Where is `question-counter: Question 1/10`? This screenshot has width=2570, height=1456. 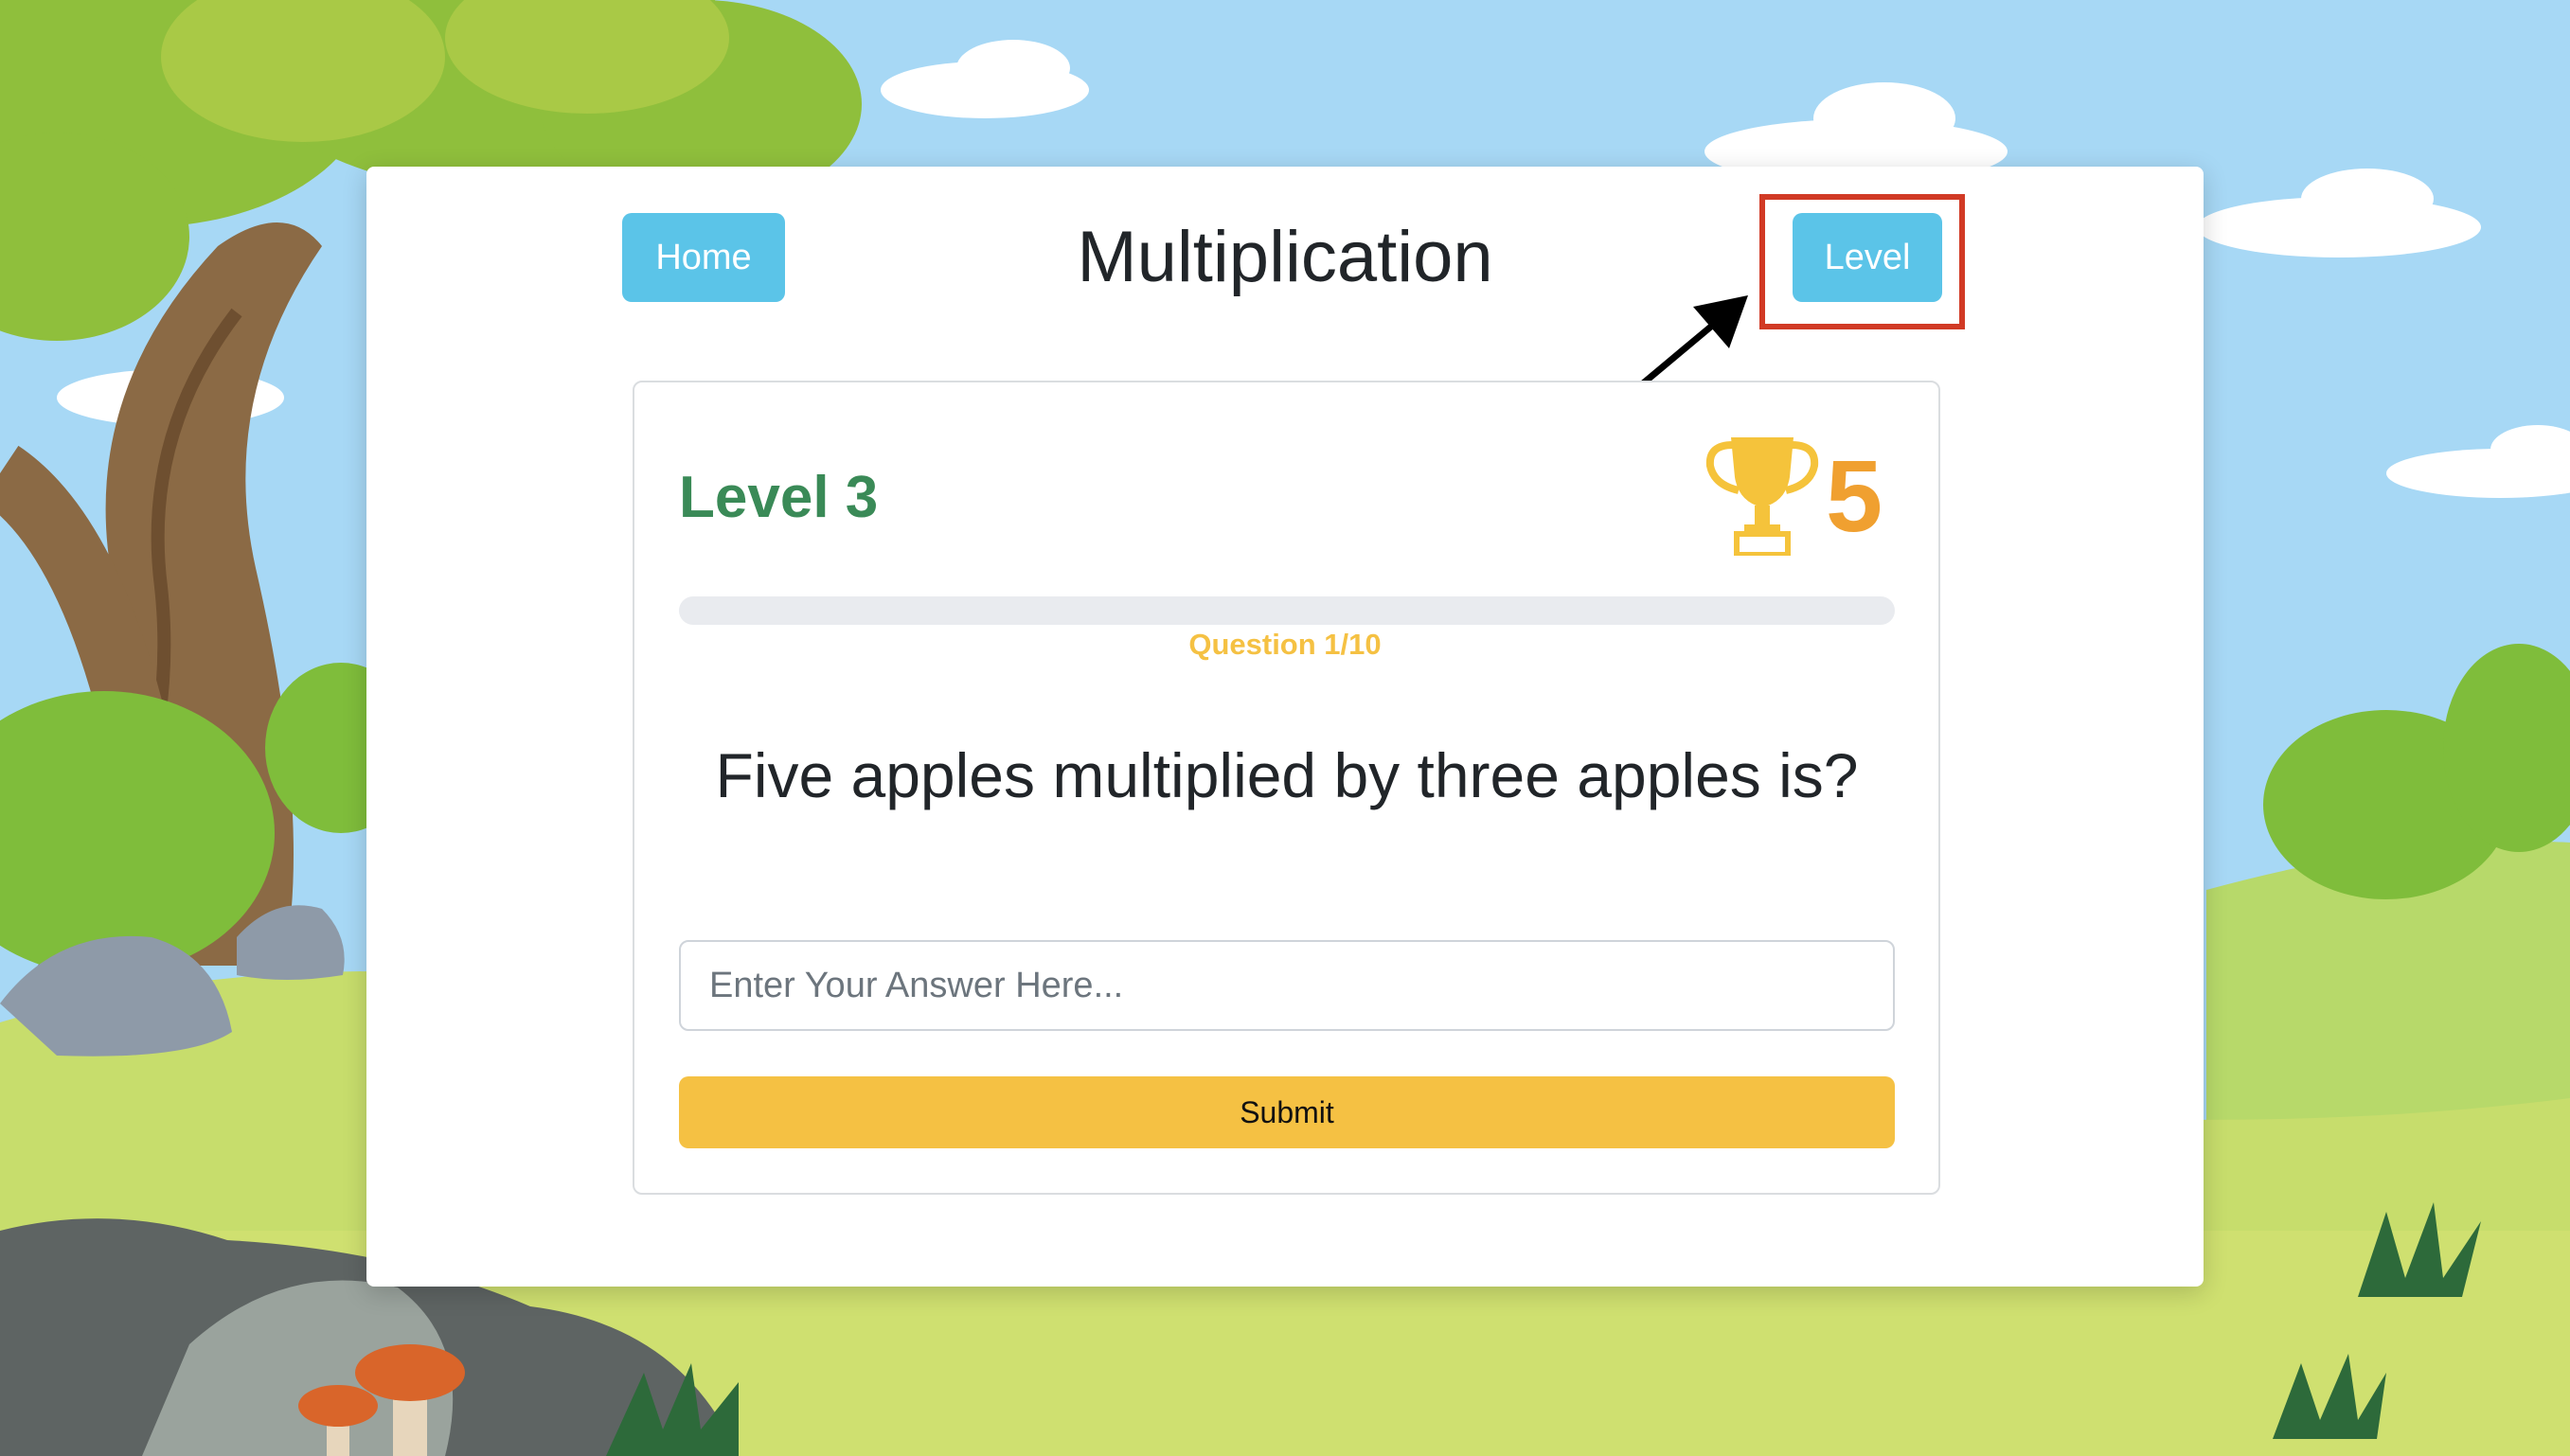
question-counter: Question 1/10 is located at coordinates (1285, 644).